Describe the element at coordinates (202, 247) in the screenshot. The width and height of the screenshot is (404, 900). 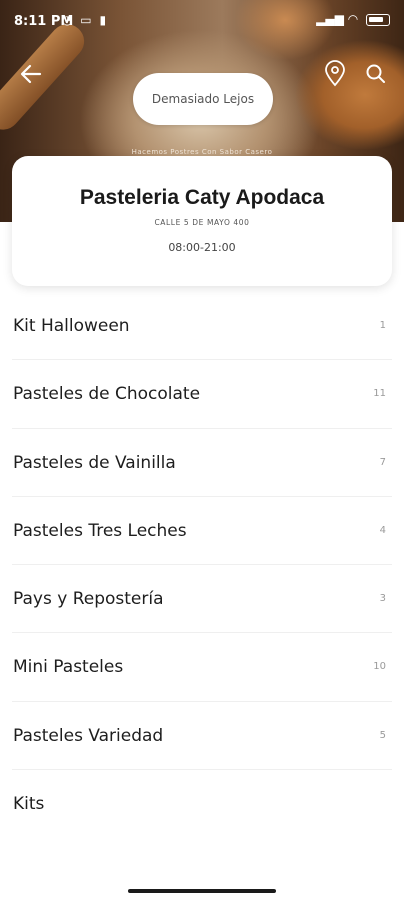
I see `store-hours: 08:00-21:00` at that location.